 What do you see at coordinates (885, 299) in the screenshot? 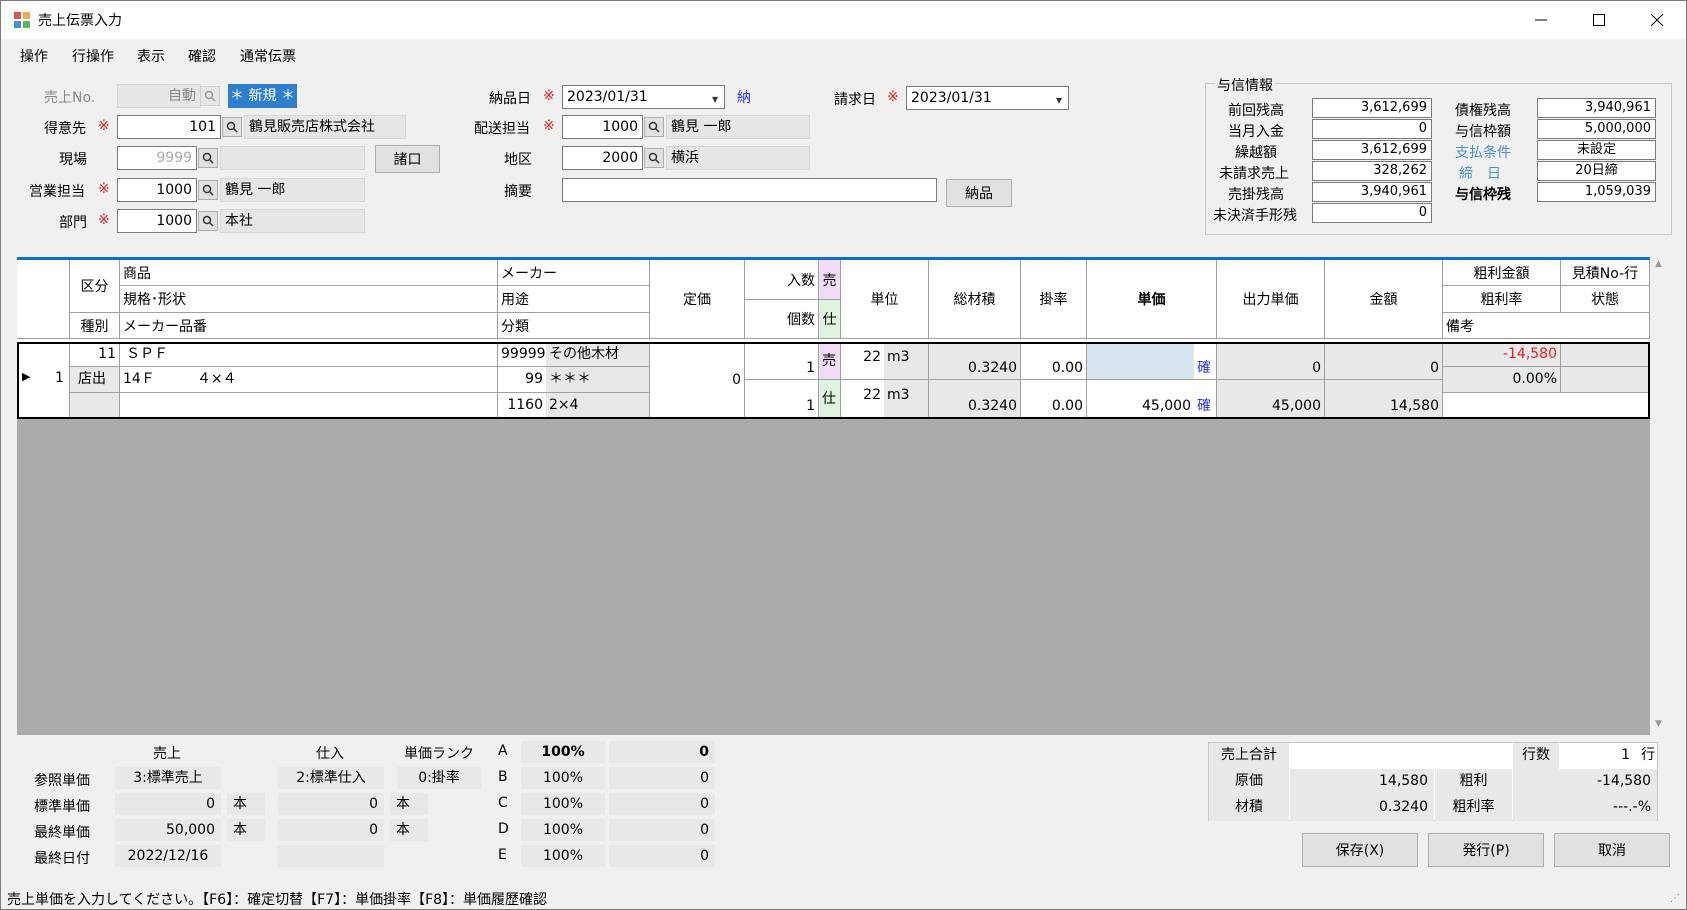
I see `header-tani: 単位` at bounding box center [885, 299].